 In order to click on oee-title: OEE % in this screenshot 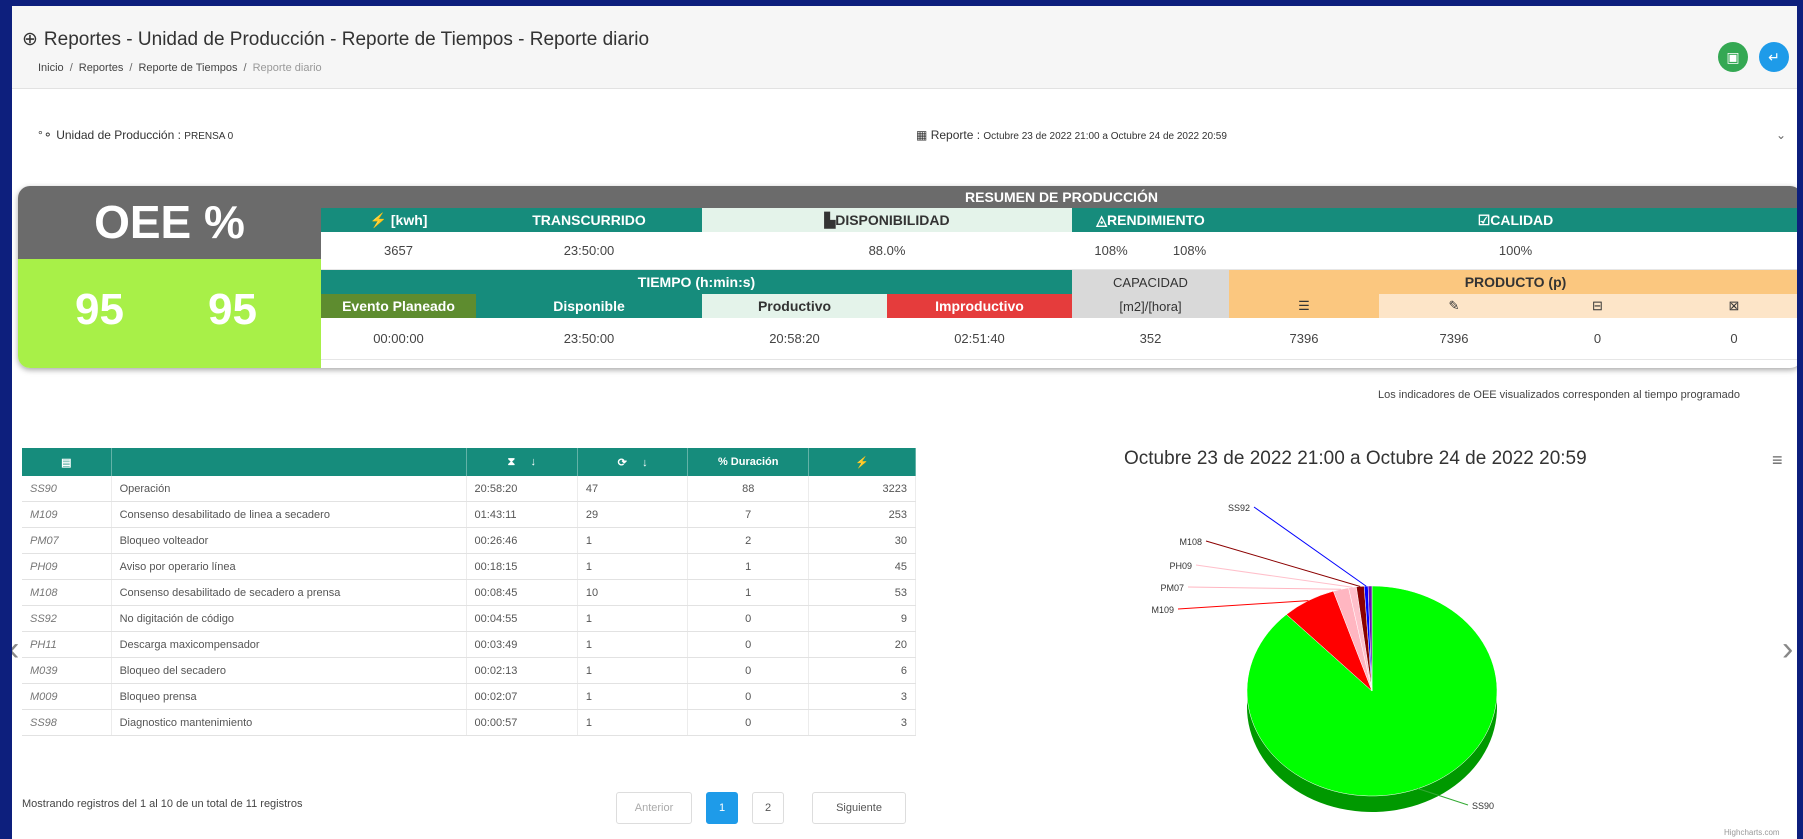, I will do `click(169, 222)`.